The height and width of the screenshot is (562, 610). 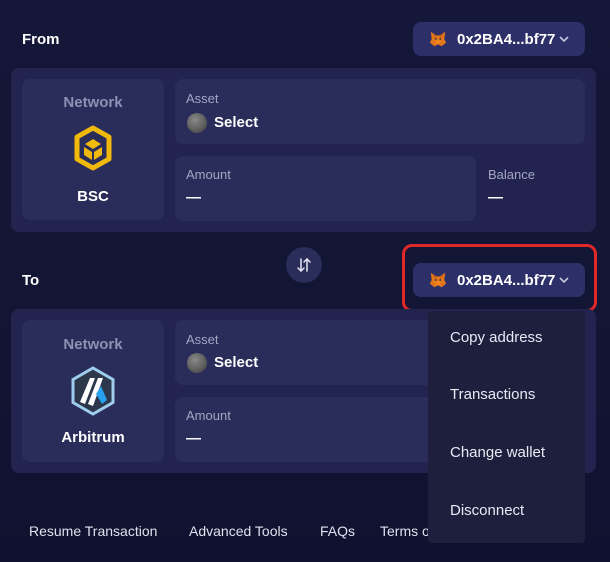 I want to click on from-asset-value: Select, so click(x=236, y=122).